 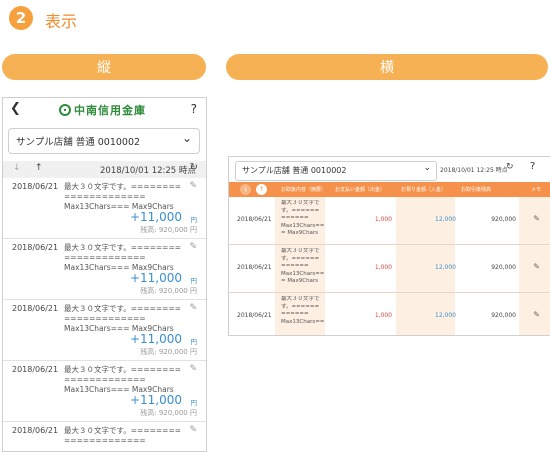 What do you see at coordinates (424, 190) in the screenshot?
I see `column-header-deposit: お預り金額（入金）` at bounding box center [424, 190].